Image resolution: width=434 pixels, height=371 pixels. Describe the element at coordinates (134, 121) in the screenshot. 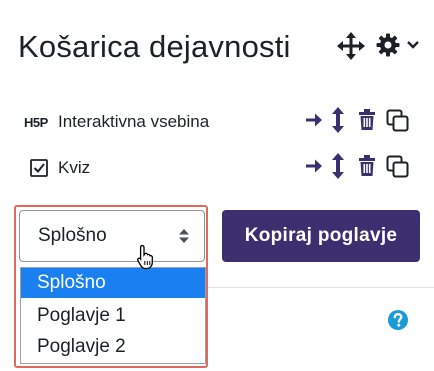

I see `activity-label: Interaktivna vsebina` at that location.